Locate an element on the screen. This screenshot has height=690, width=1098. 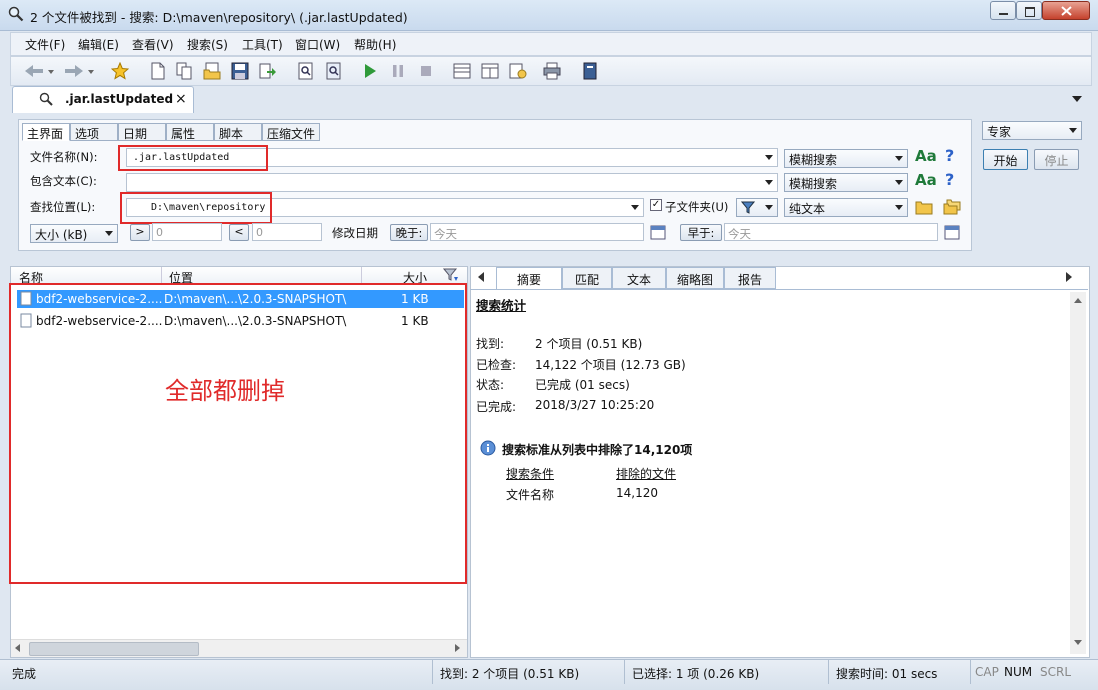
new-search-icon is located at coordinates (158, 71).